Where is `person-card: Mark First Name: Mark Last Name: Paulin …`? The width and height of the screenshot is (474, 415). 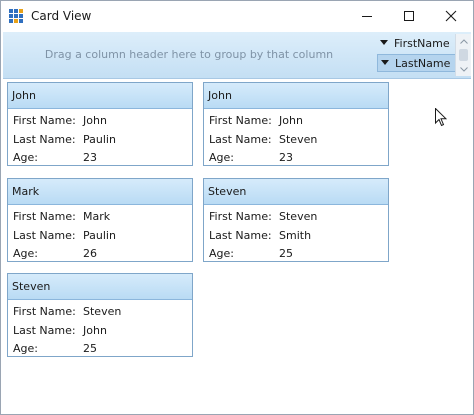
person-card: Mark First Name: Mark Last Name: Paulin … is located at coordinates (100, 220).